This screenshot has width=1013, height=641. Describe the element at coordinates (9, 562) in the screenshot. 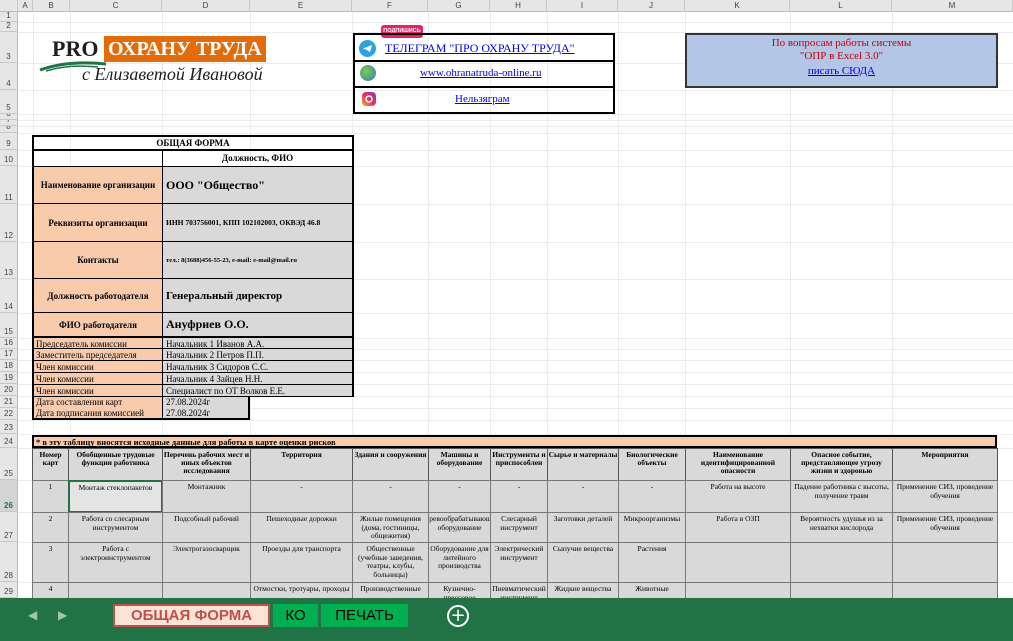

I see `row-header-28: 28` at that location.